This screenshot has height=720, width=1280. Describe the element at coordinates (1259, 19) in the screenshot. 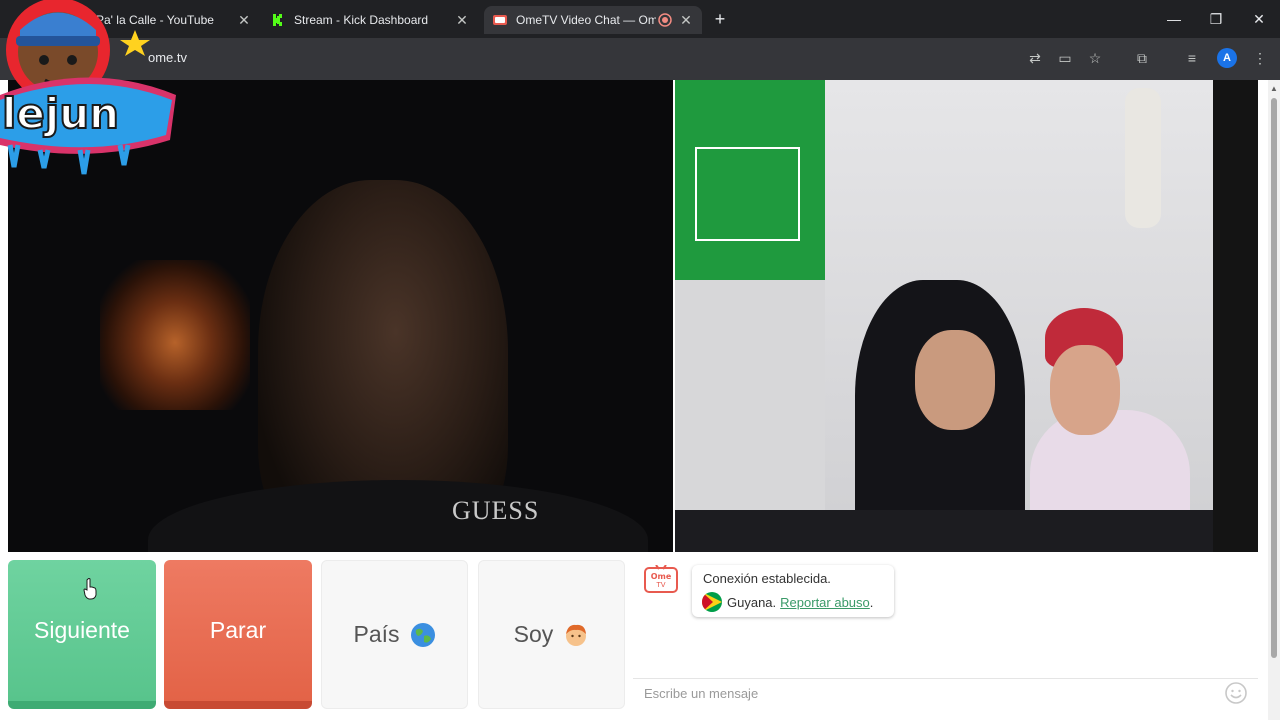

I see `close-window-icon: ✕` at that location.